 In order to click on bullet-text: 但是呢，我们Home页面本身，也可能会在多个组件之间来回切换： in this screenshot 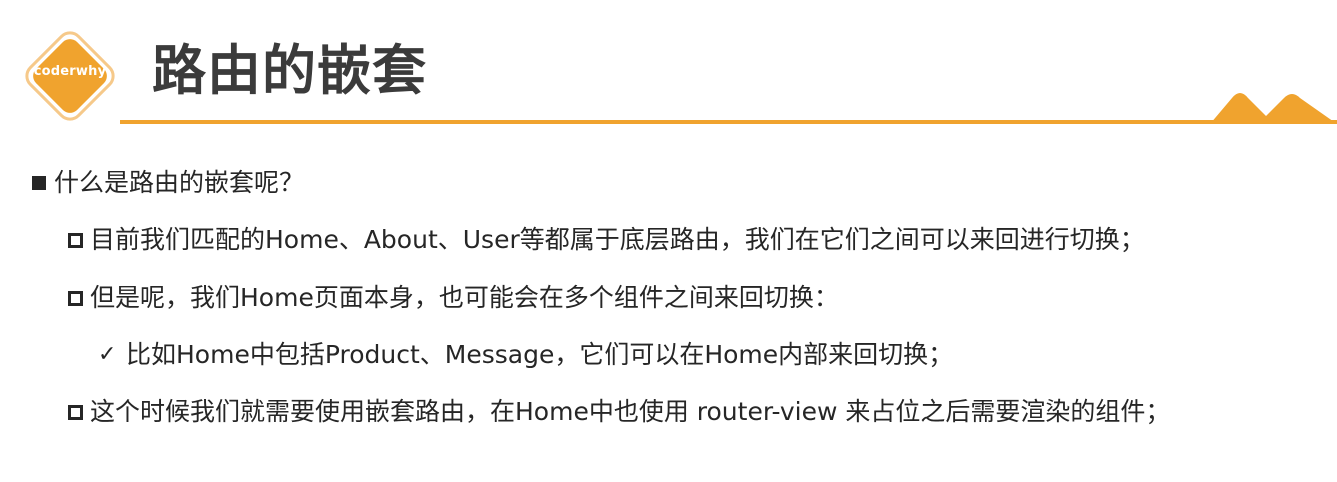, I will do `click(464, 297)`.